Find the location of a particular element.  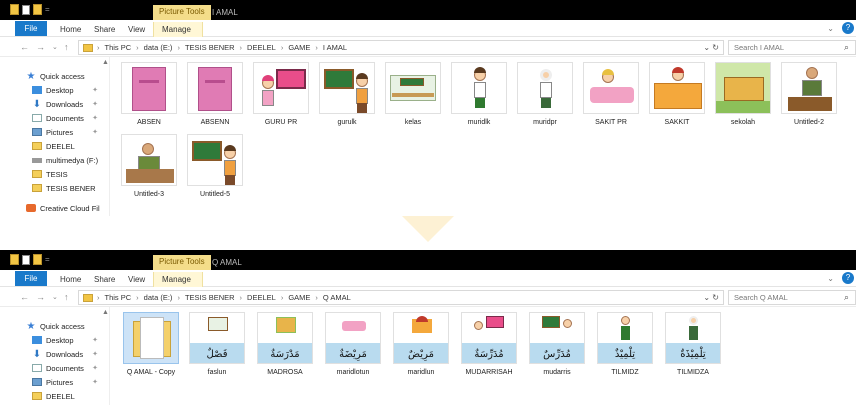

search-box: Search Q AMAL ⌕ is located at coordinates (792, 297).